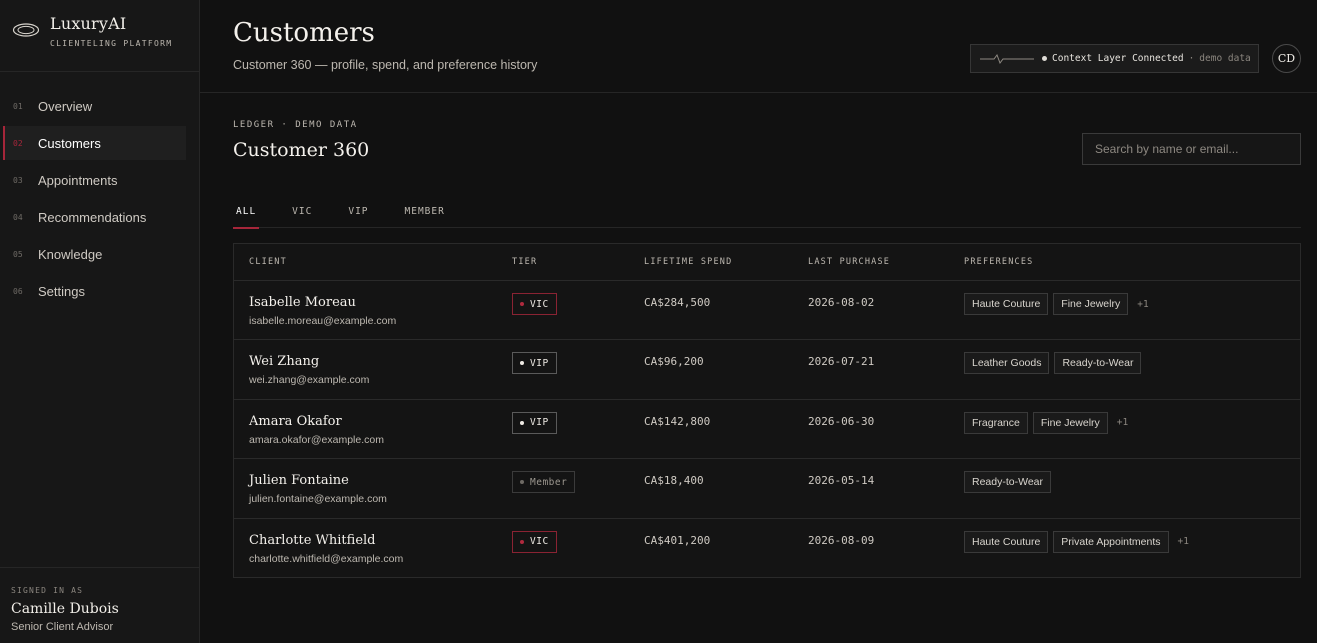 Image resolution: width=1317 pixels, height=643 pixels. I want to click on status-dot-icon, so click(1044, 58).